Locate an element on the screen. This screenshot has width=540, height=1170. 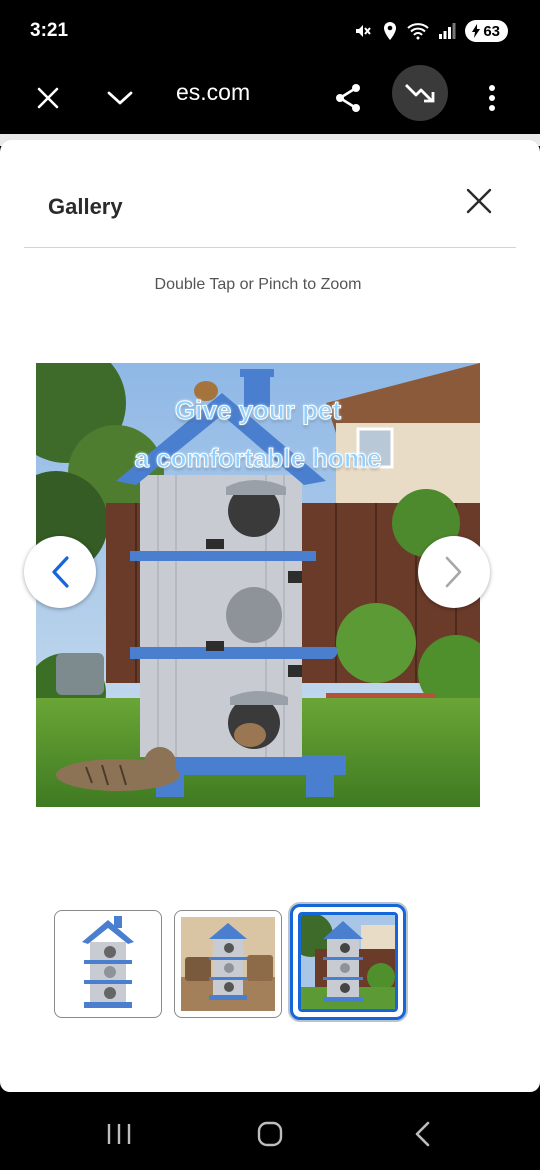
close-tab-button is located at coordinates (48, 98).